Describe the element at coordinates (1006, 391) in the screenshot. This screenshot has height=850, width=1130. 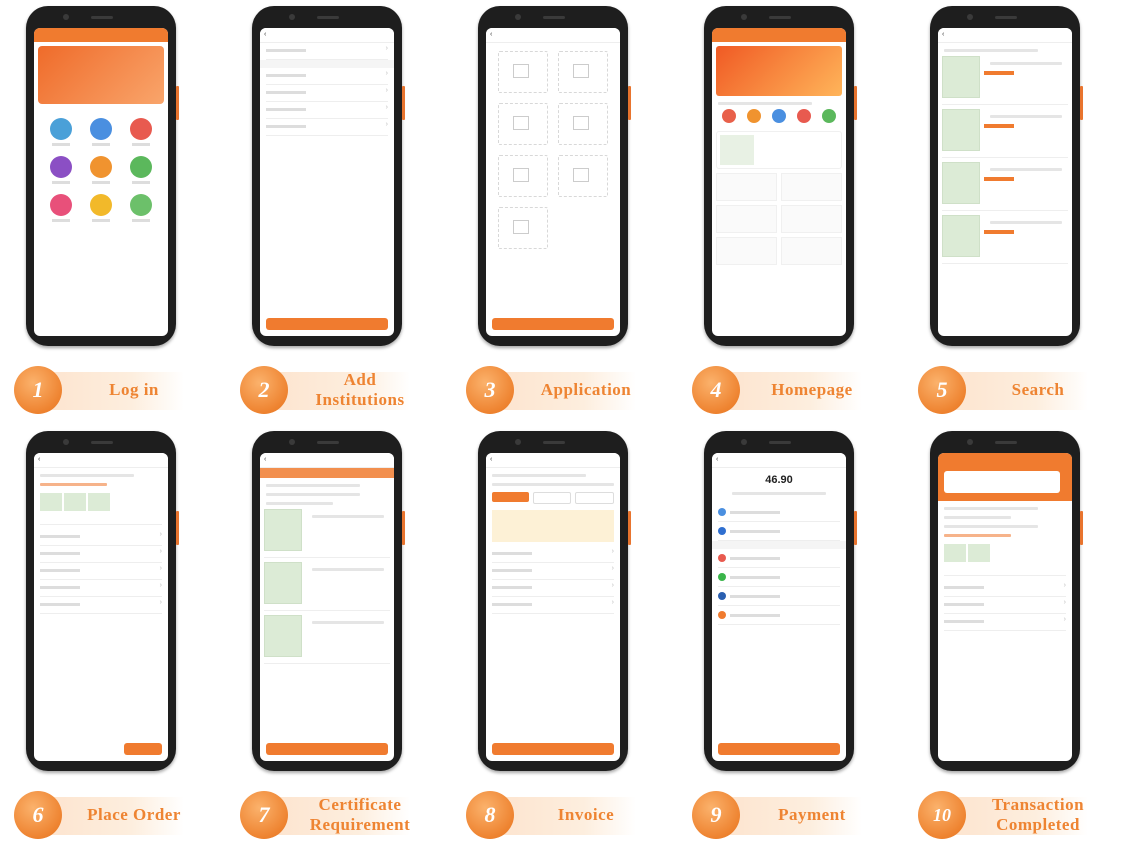
I see `step-label: 5 Search` at that location.